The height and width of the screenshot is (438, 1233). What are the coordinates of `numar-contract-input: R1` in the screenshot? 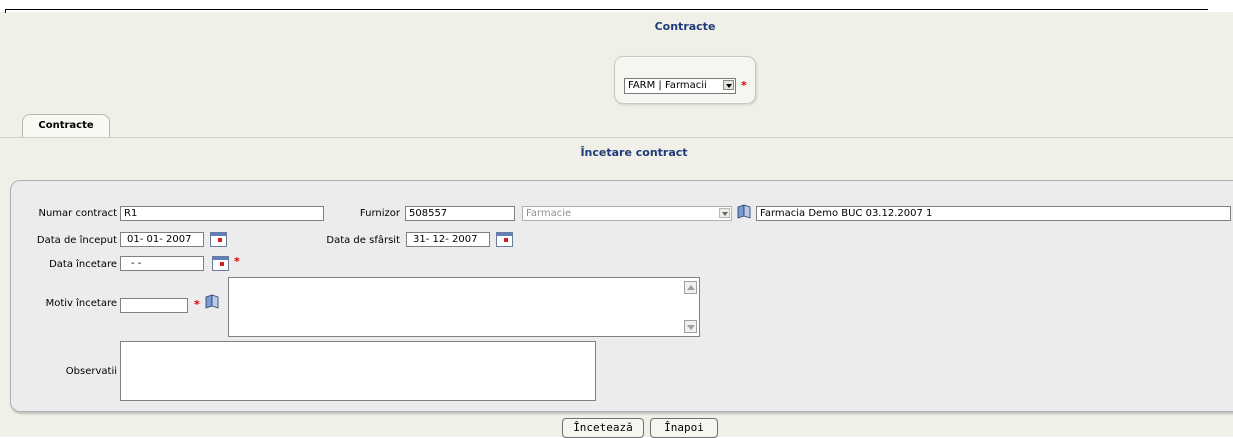 It's located at (222, 213).